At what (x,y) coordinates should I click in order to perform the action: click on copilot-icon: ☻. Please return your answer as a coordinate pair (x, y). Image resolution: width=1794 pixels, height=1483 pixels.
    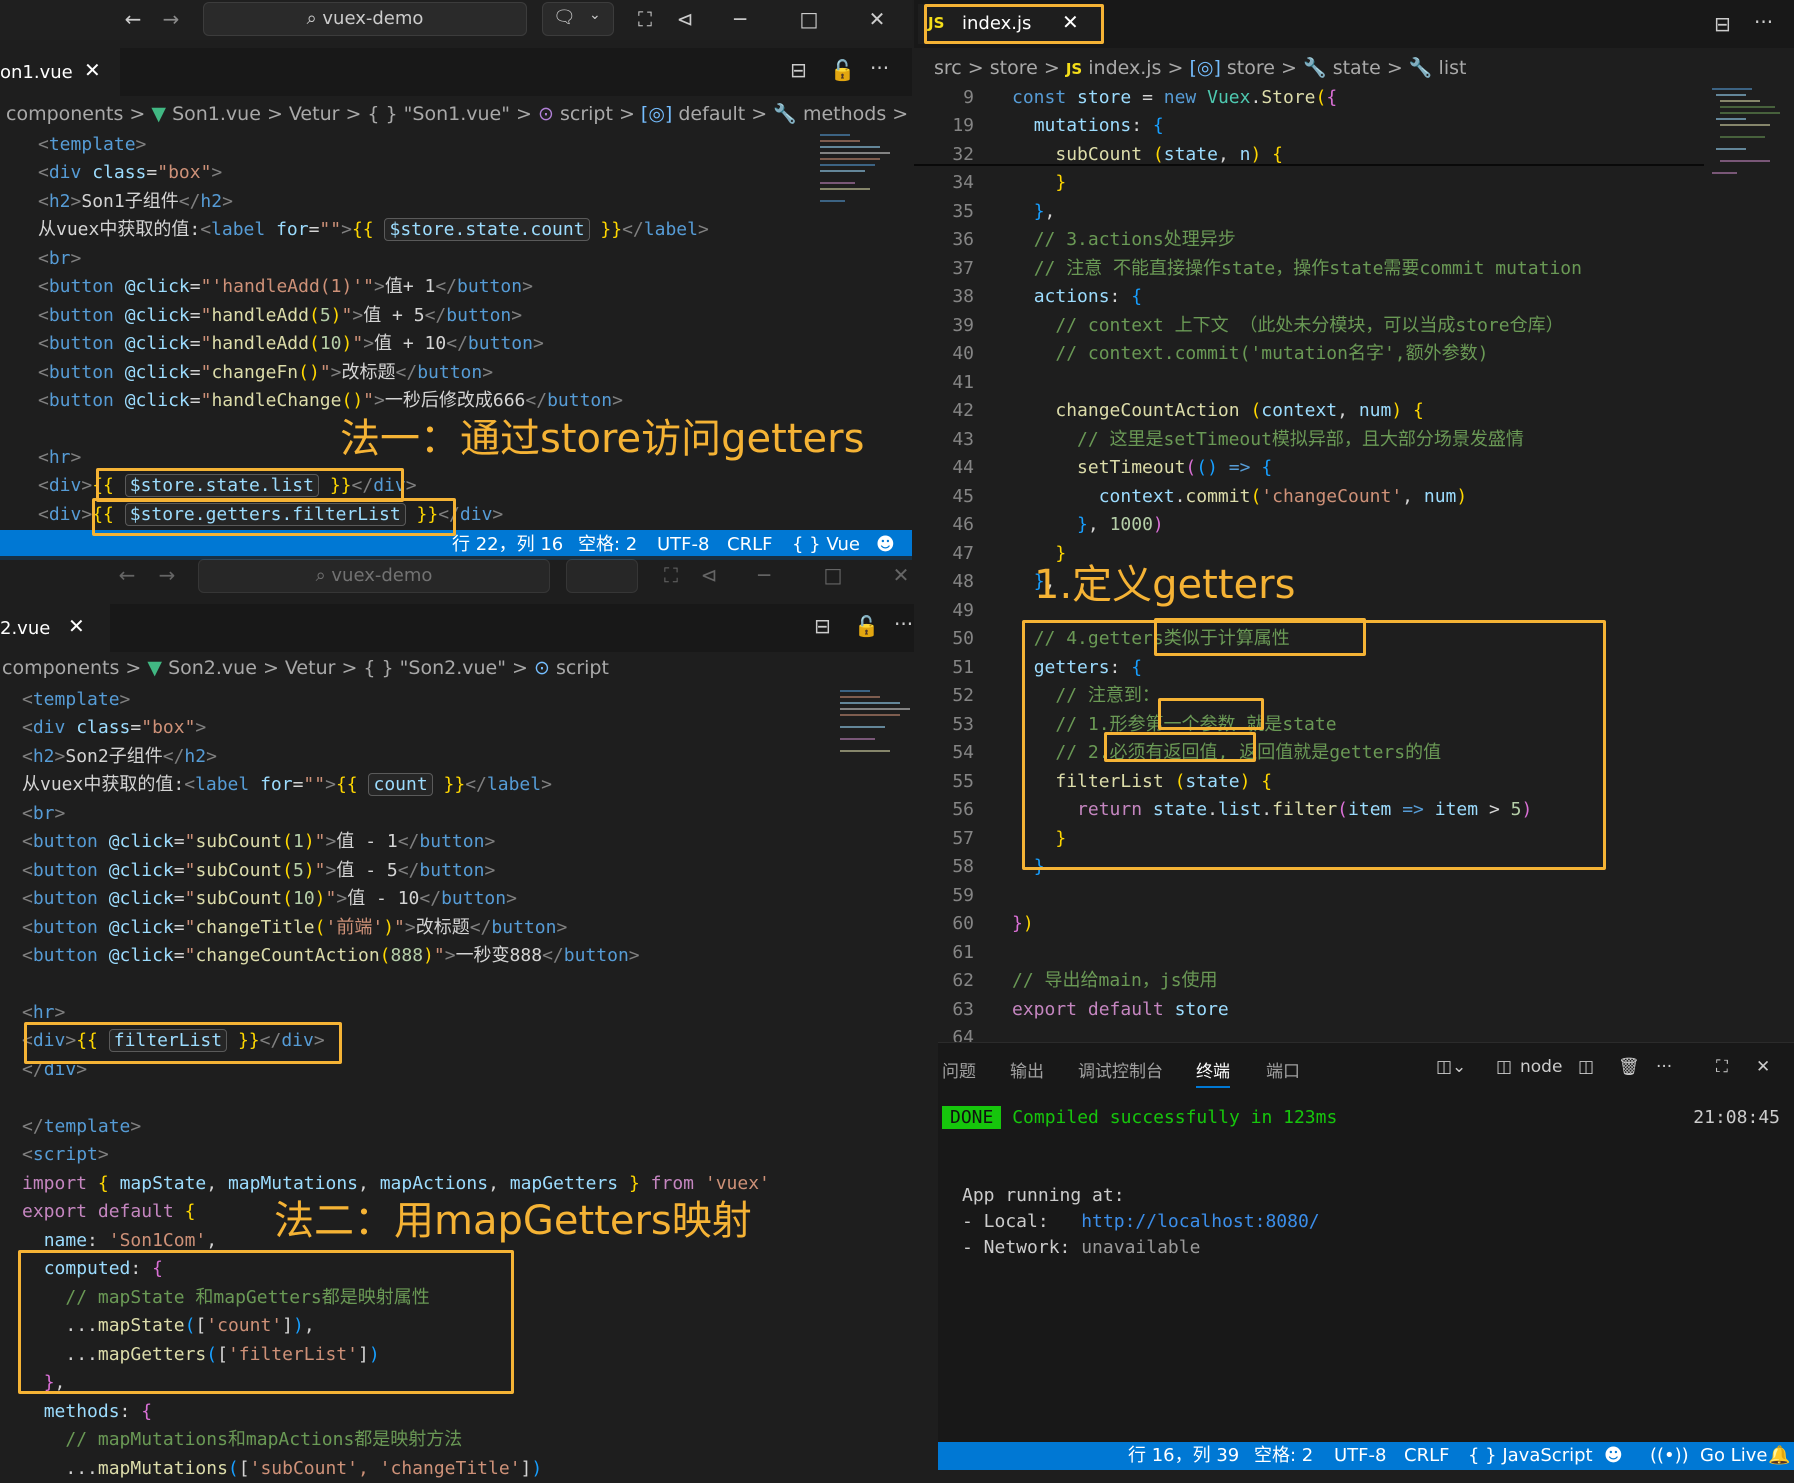
    Looking at the image, I should click on (1613, 1456).